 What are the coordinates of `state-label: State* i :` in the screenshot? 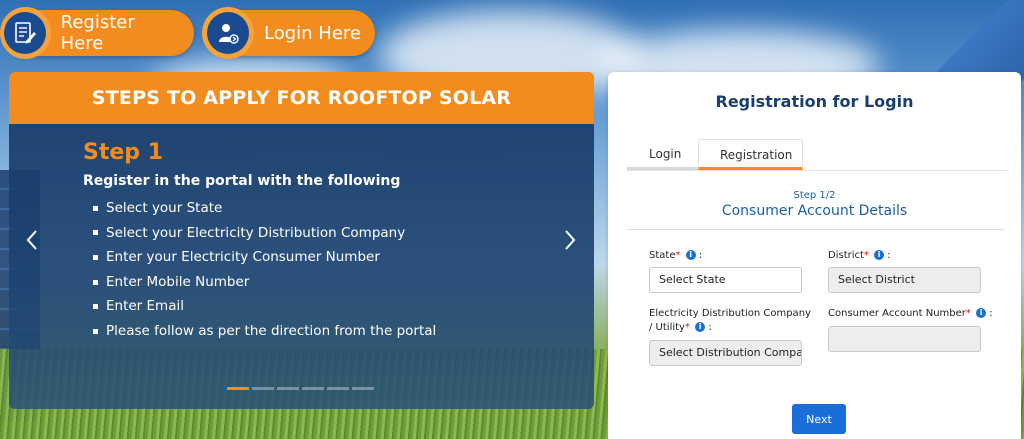 It's located at (676, 255).